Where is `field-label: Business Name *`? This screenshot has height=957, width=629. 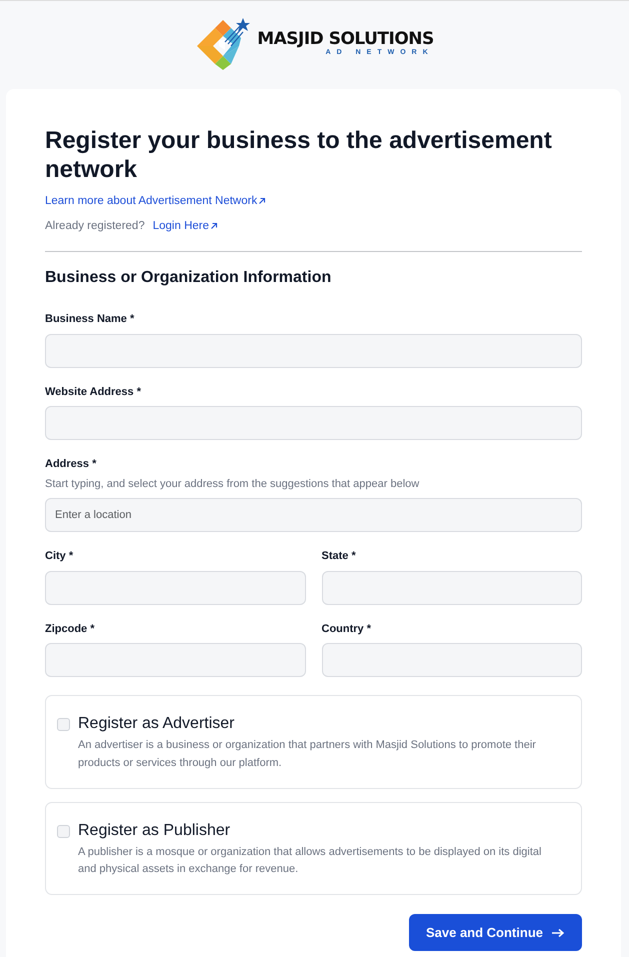
field-label: Business Name * is located at coordinates (90, 320).